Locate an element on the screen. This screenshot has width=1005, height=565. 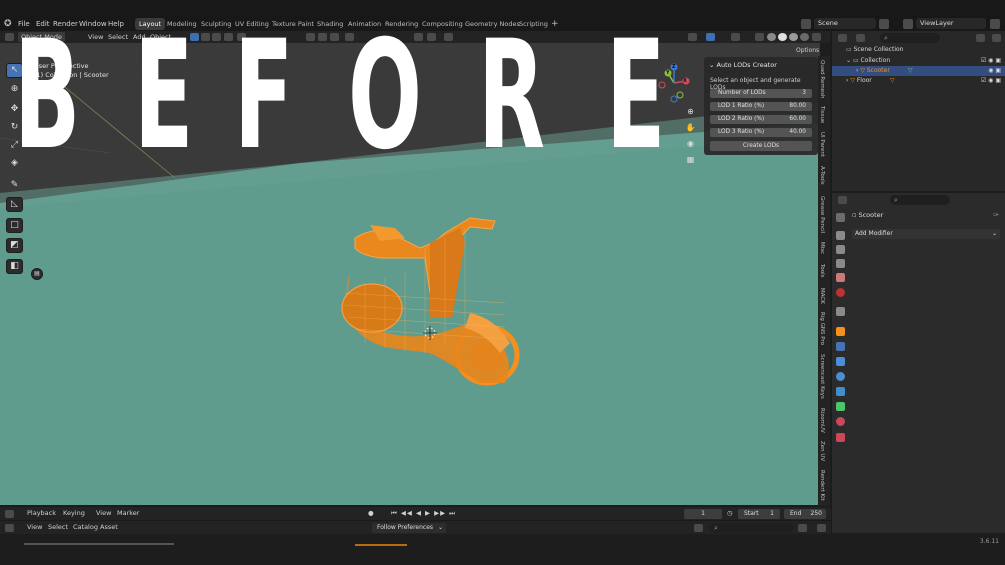
collection-properties-icon is located at coordinates (840, 311).